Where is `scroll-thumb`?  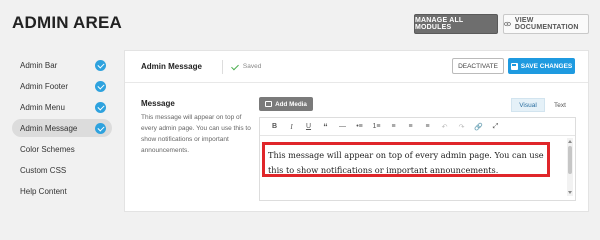 scroll-thumb is located at coordinates (570, 160).